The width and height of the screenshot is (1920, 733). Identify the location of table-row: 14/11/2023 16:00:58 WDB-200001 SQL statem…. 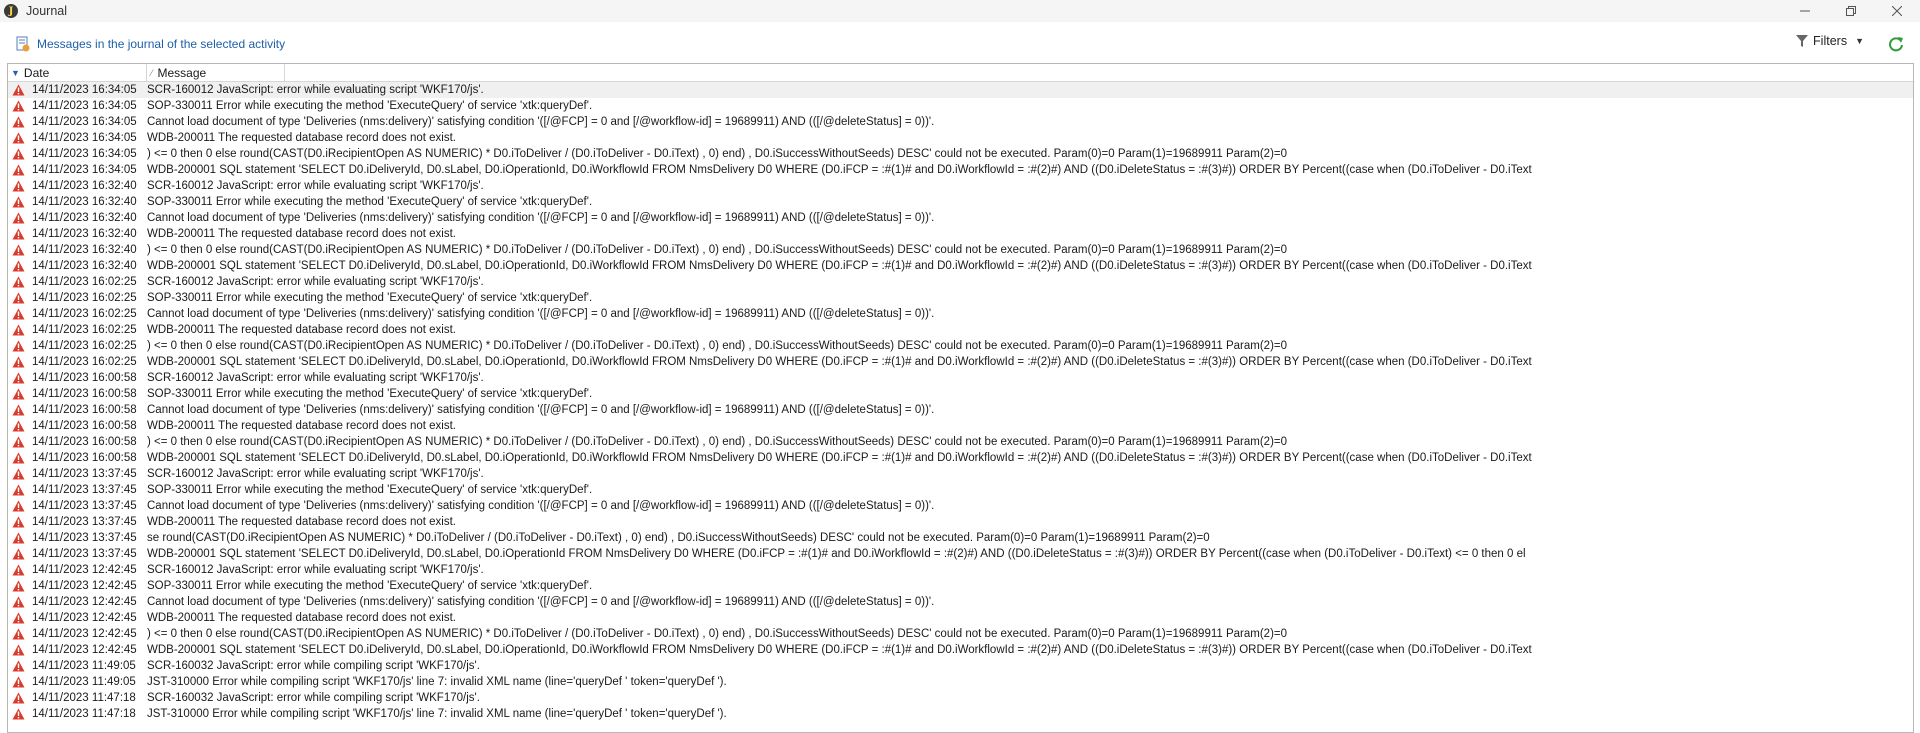
(960, 458).